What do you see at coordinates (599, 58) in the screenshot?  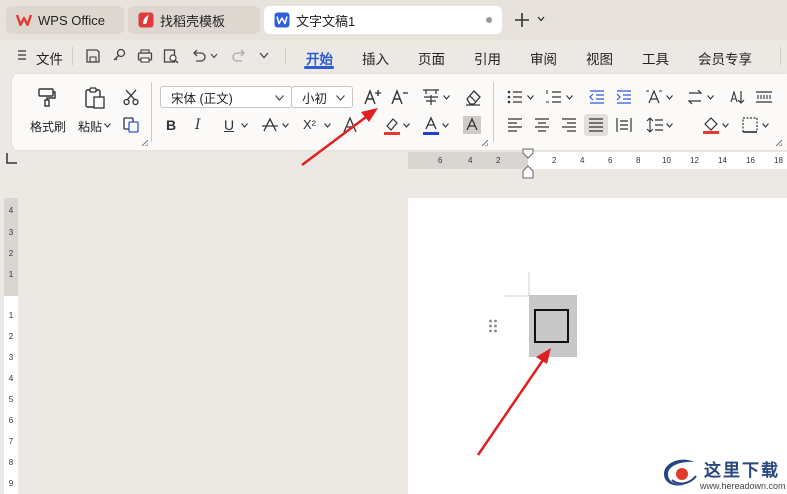 I see `menu-view: 视图` at bounding box center [599, 58].